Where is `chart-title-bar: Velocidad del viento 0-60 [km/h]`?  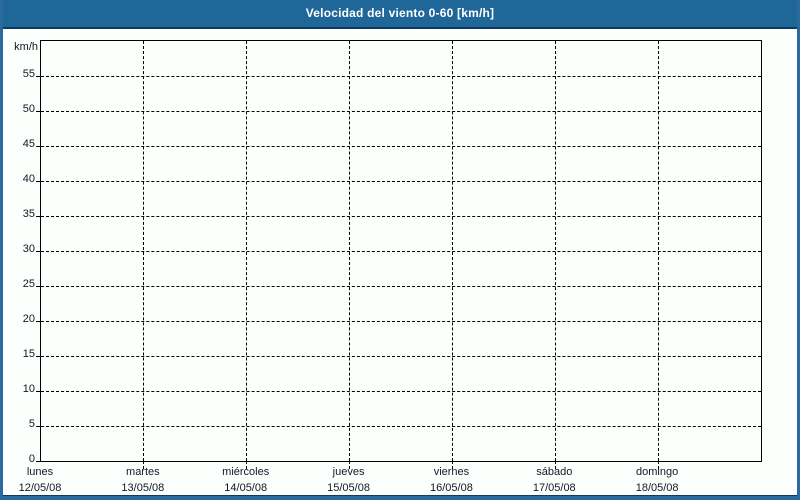 chart-title-bar: Velocidad del viento 0-60 [km/h] is located at coordinates (400, 14).